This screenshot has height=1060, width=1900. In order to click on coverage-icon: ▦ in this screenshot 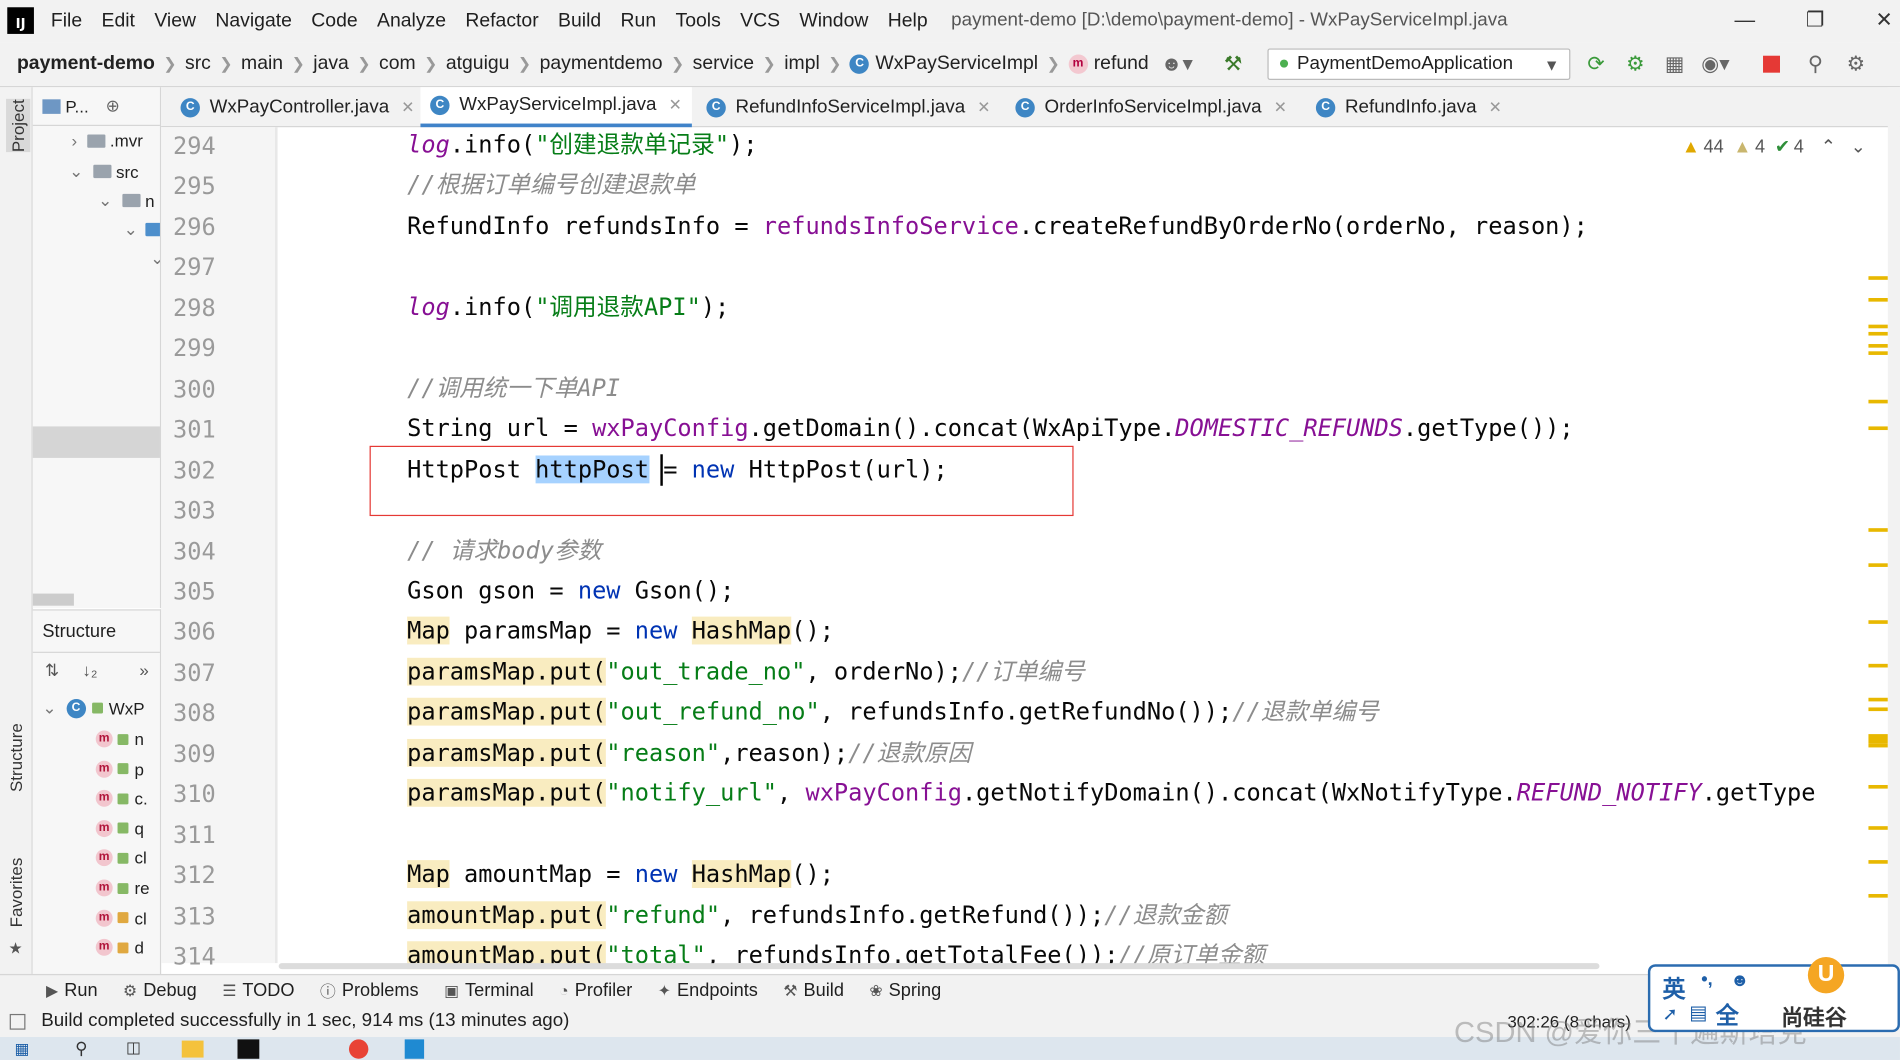, I will do `click(1674, 64)`.